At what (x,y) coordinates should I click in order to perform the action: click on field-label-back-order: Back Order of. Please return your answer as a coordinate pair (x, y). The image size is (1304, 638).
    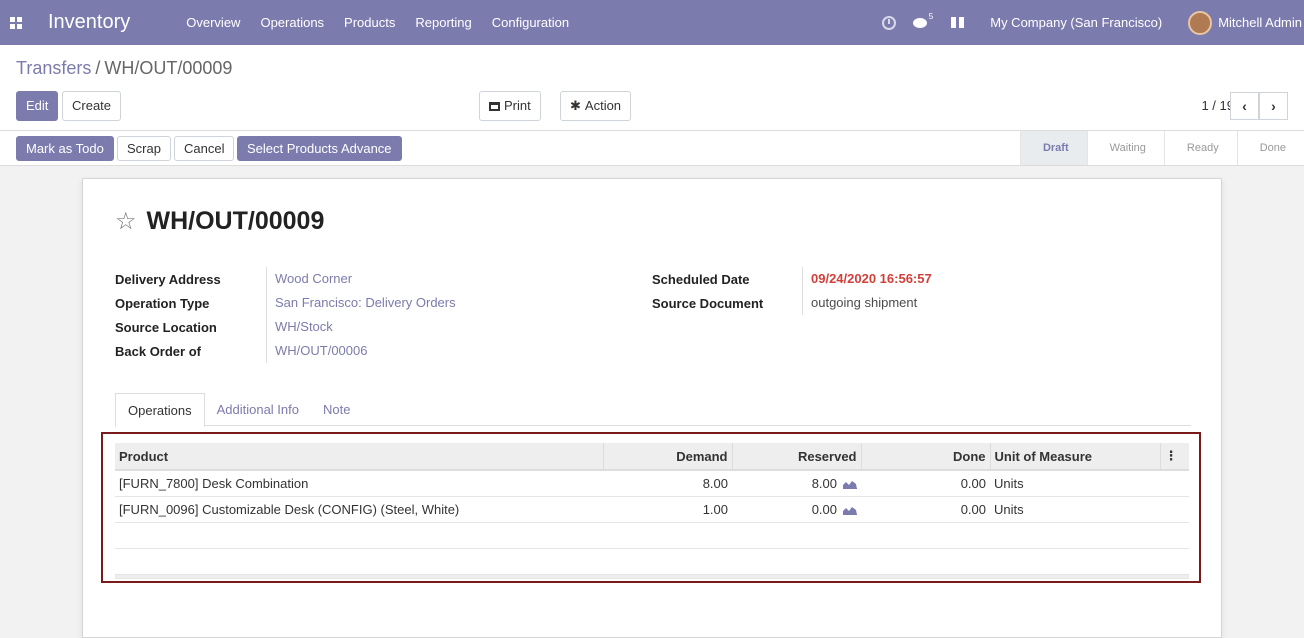
    Looking at the image, I should click on (158, 351).